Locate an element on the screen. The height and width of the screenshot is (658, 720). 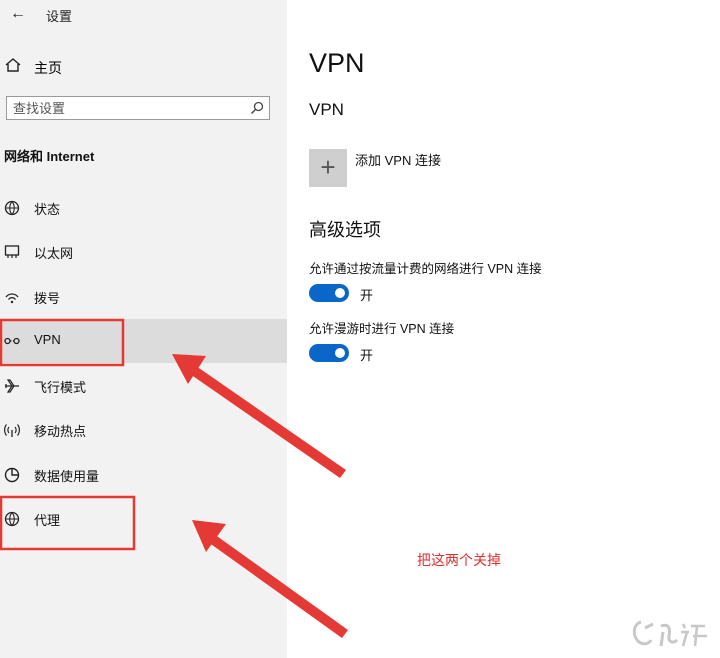
metered-network-toggle-state: 开 is located at coordinates (367, 295).